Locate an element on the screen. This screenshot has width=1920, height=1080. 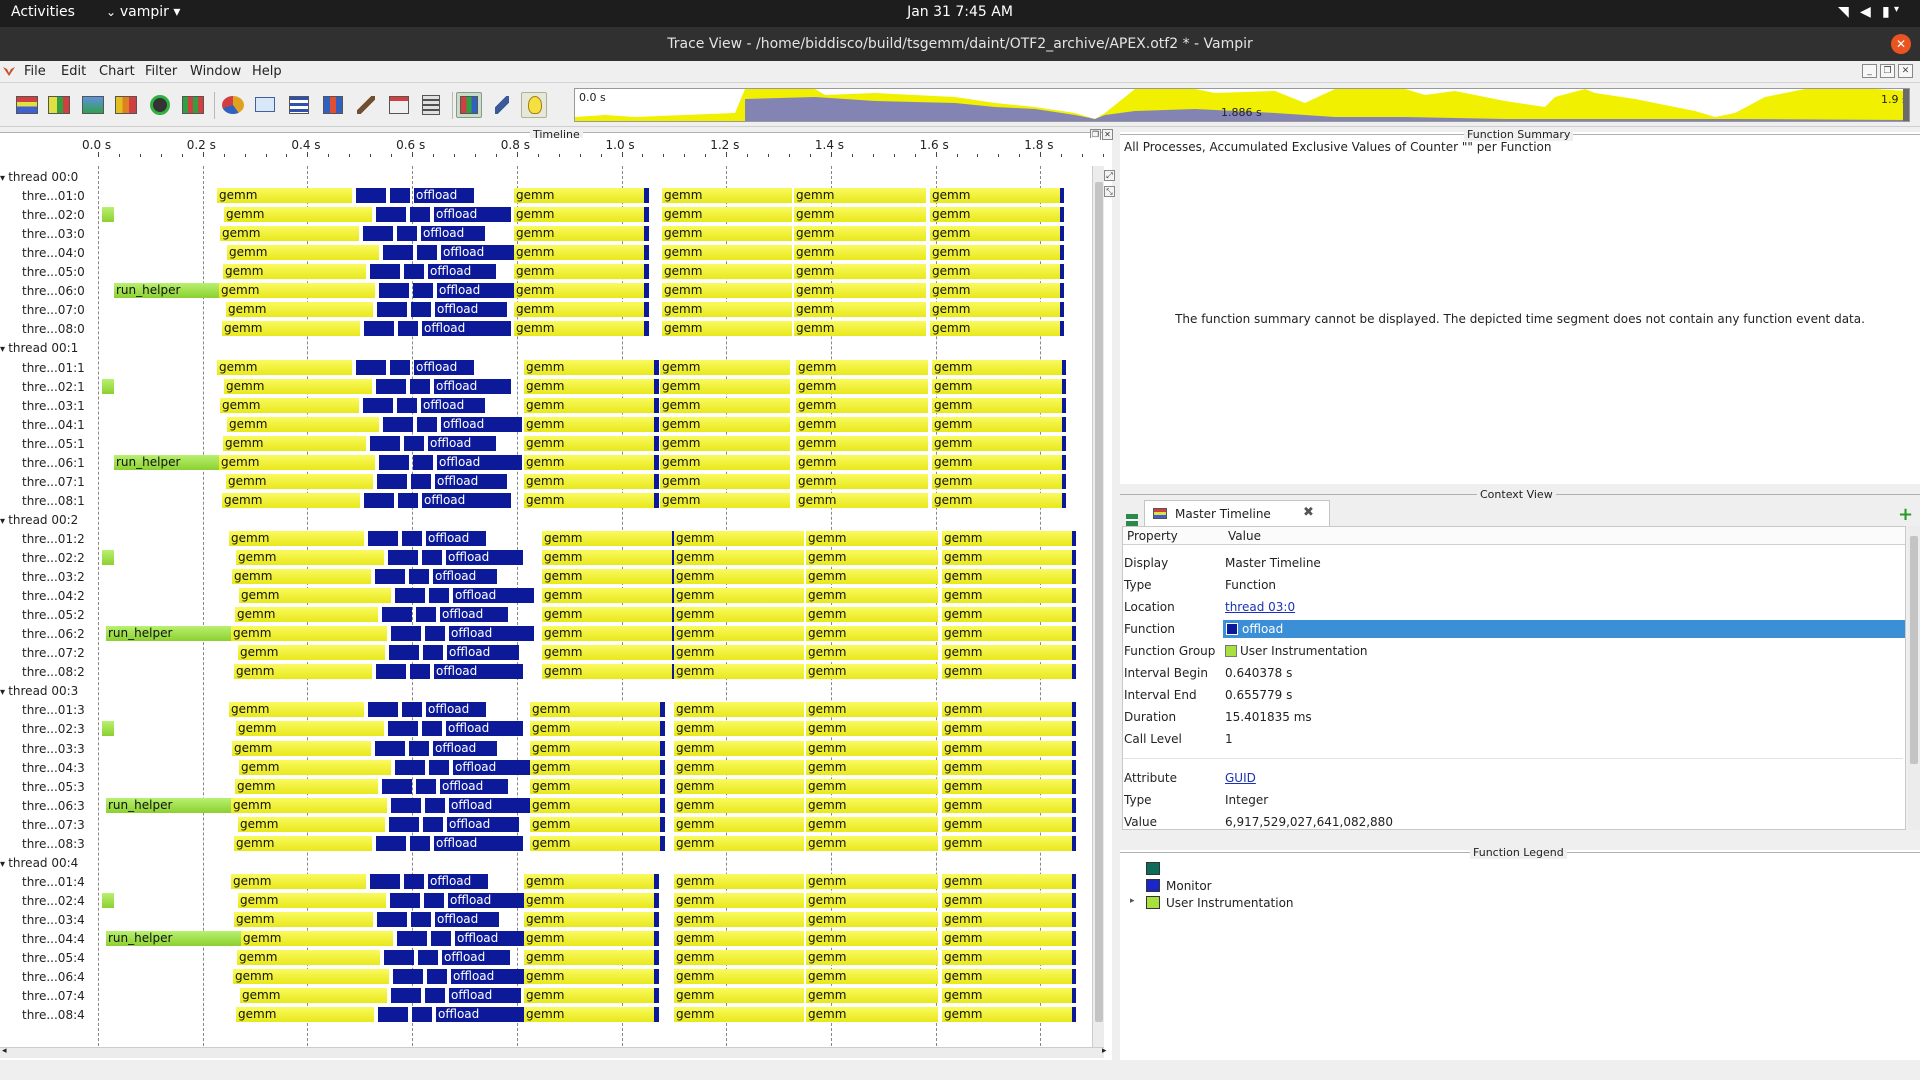
mdi-close-button: ✕ is located at coordinates (1905, 71).